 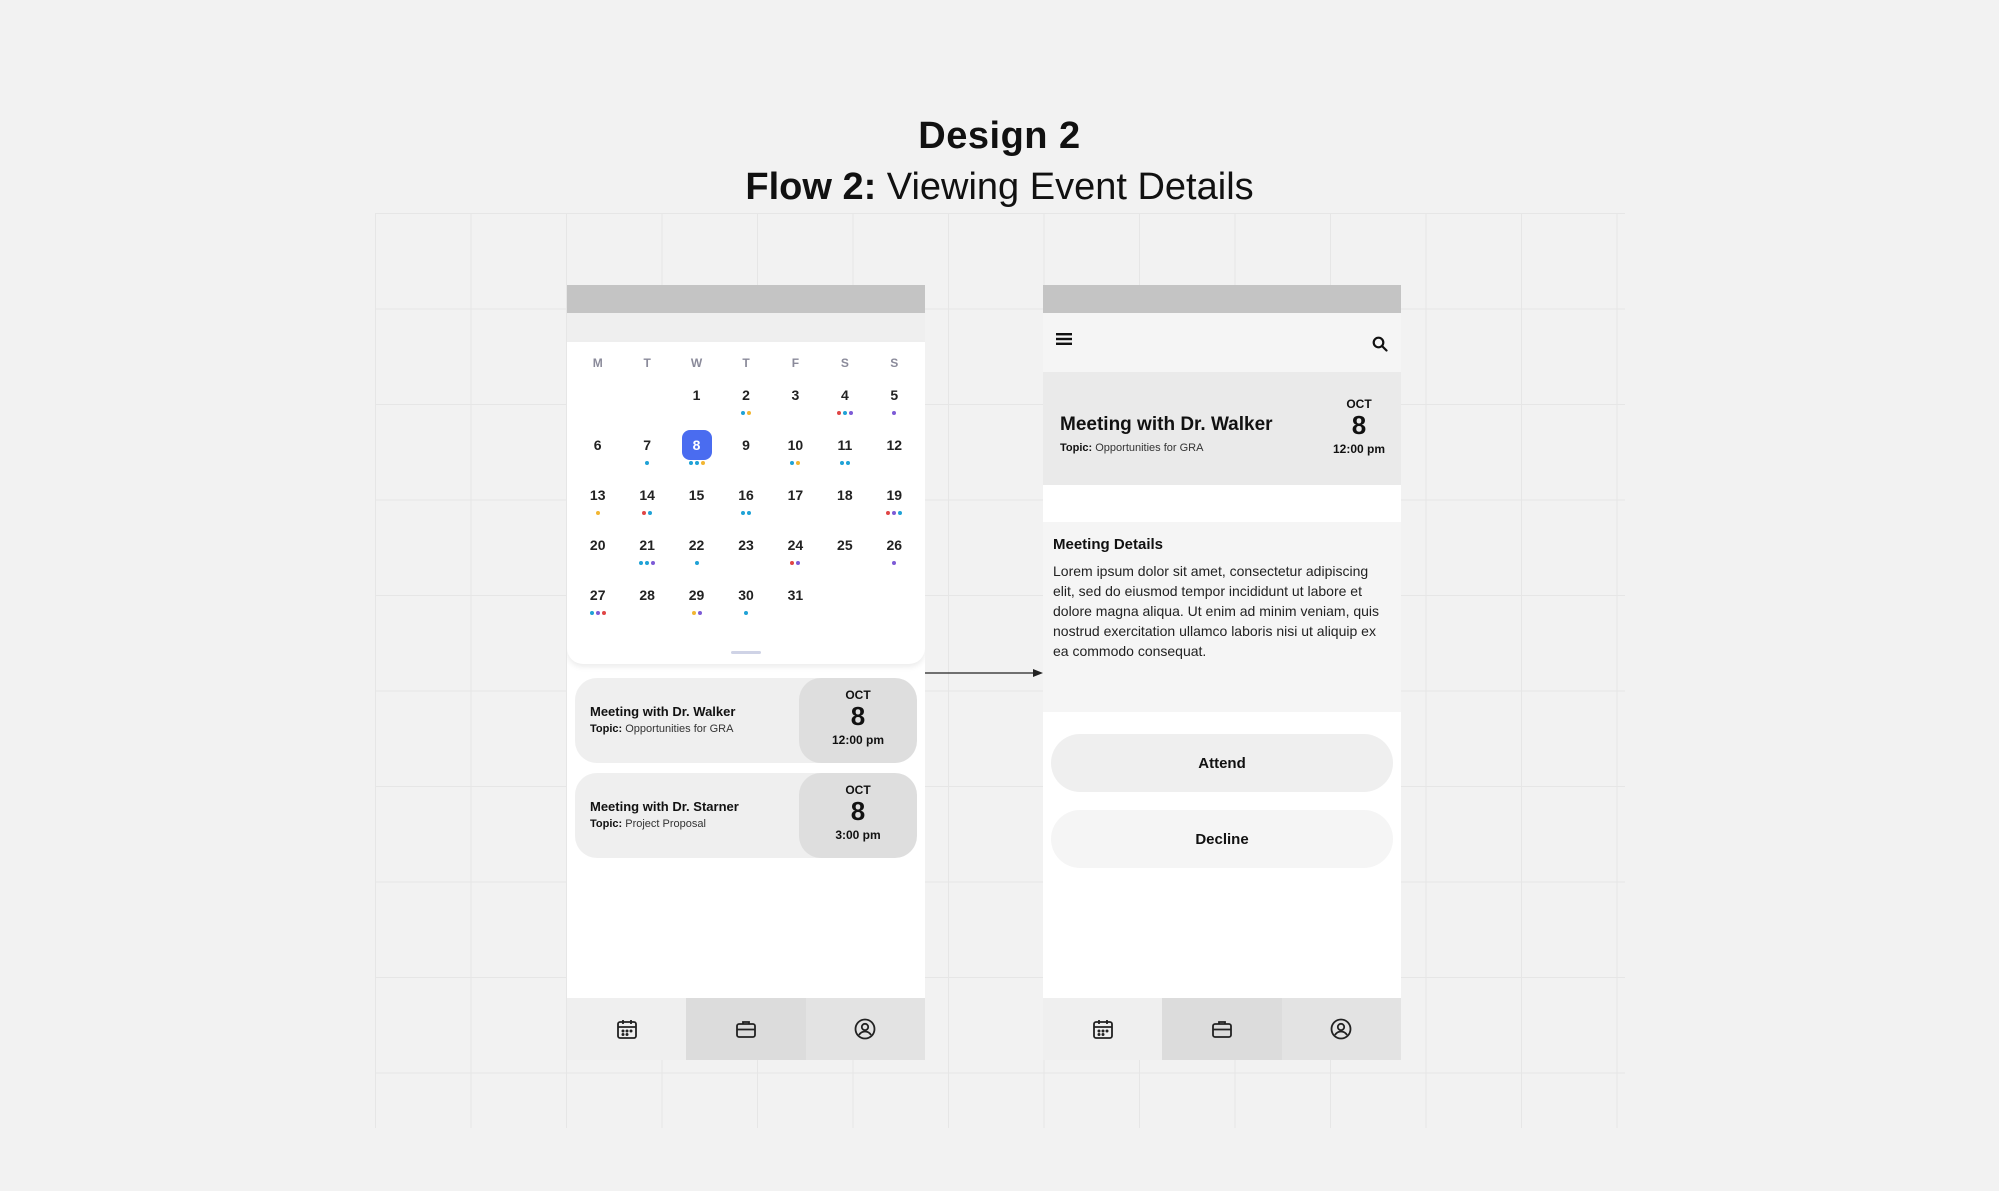 I want to click on briefcase-icon, so click(x=746, y=1029).